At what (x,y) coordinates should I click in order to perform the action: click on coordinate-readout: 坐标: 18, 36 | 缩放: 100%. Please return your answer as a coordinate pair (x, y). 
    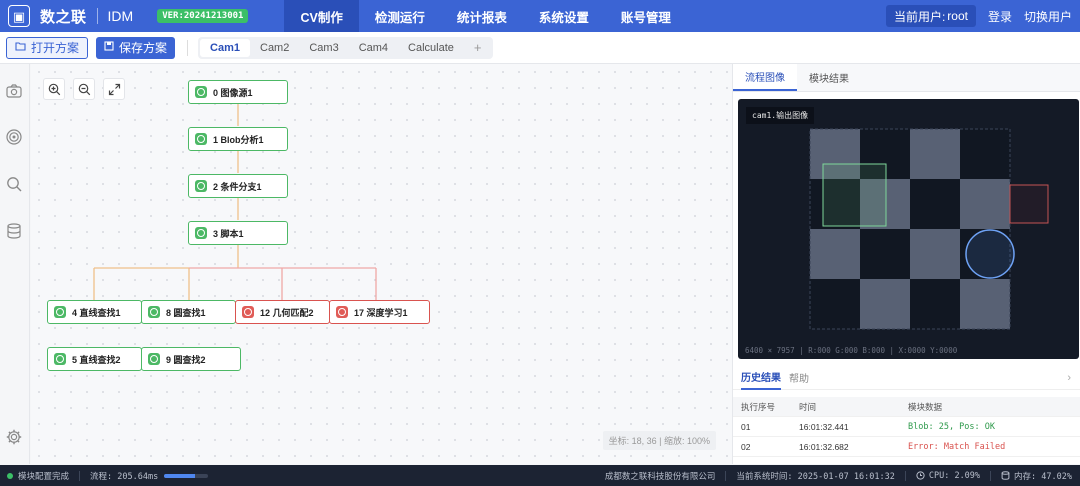
    Looking at the image, I should click on (659, 440).